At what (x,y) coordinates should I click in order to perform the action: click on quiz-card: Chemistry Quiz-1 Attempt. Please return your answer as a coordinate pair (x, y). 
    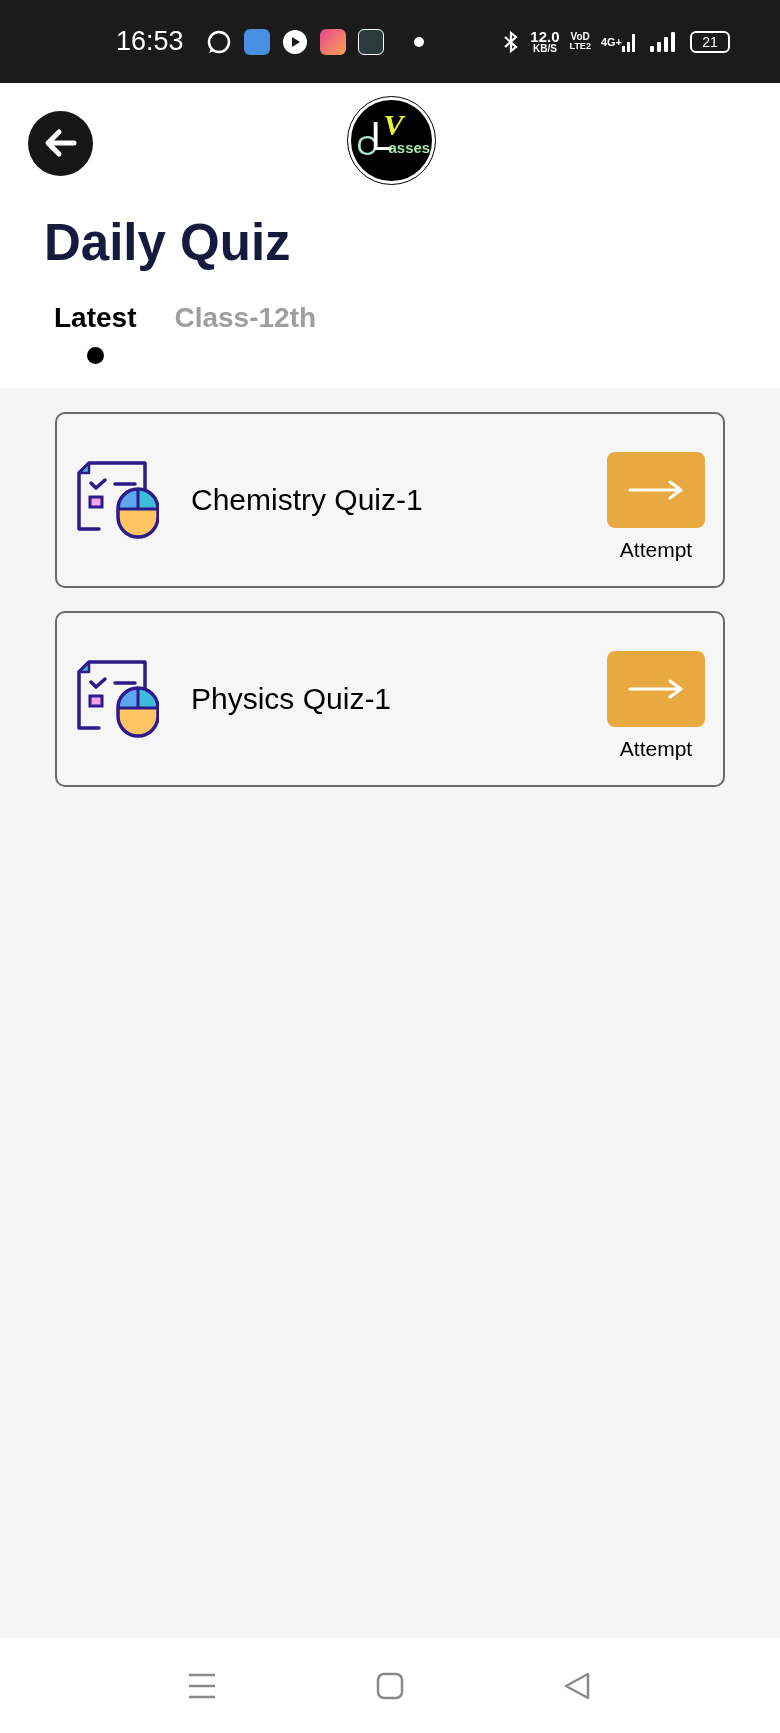
    Looking at the image, I should click on (390, 499).